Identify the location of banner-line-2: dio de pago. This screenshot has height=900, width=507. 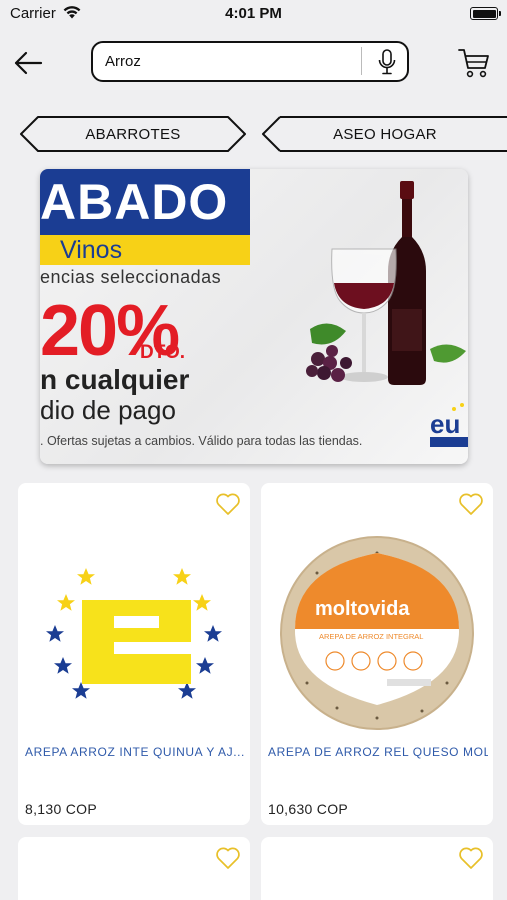
(108, 410).